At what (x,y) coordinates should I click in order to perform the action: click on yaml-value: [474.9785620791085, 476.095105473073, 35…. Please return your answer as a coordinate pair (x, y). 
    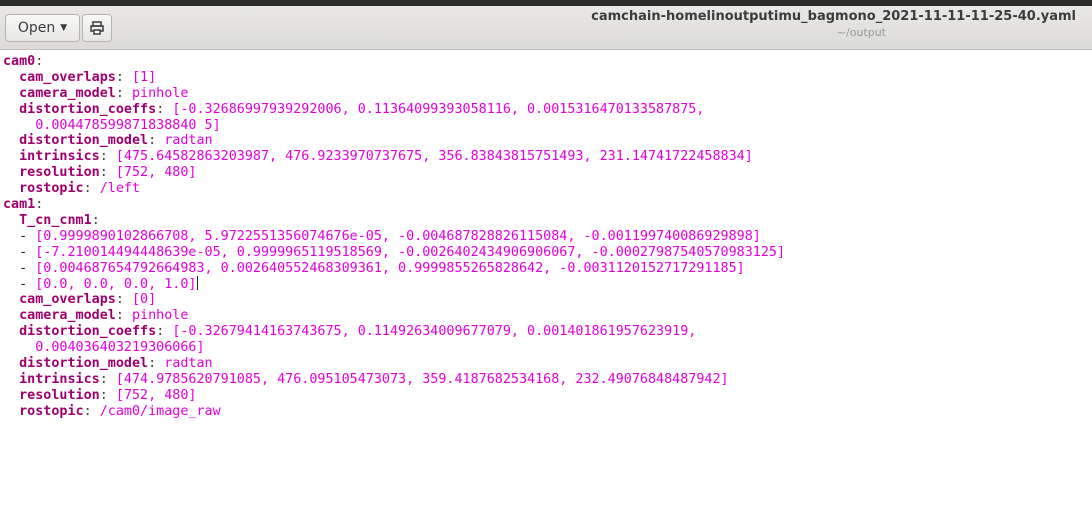
    Looking at the image, I should click on (422, 379).